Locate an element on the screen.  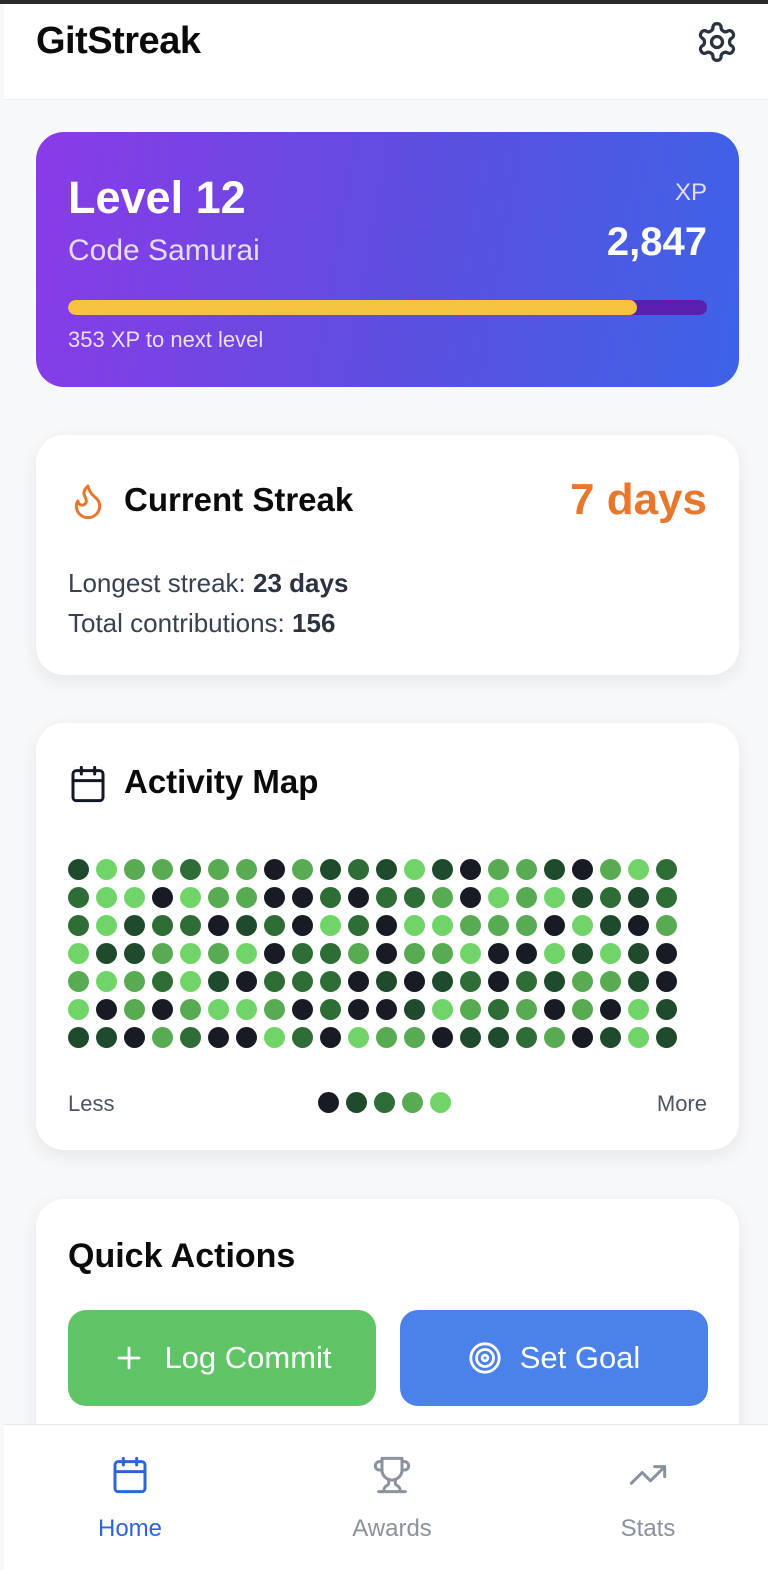
total-contributions-label: Total contributions: is located at coordinates (176, 623).